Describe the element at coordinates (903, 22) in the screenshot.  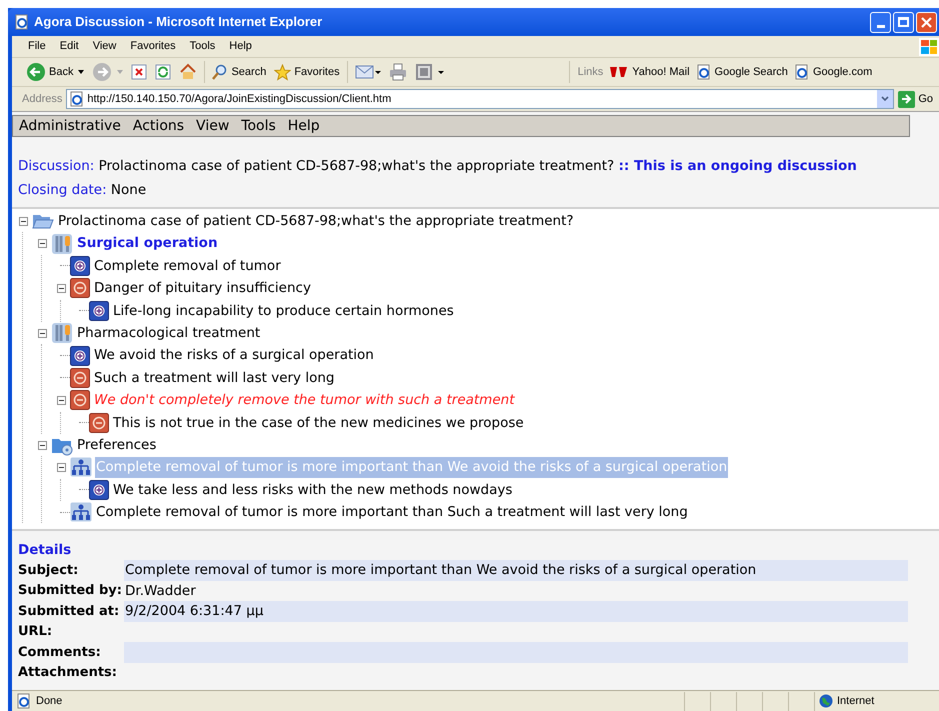
I see `maximize-button` at that location.